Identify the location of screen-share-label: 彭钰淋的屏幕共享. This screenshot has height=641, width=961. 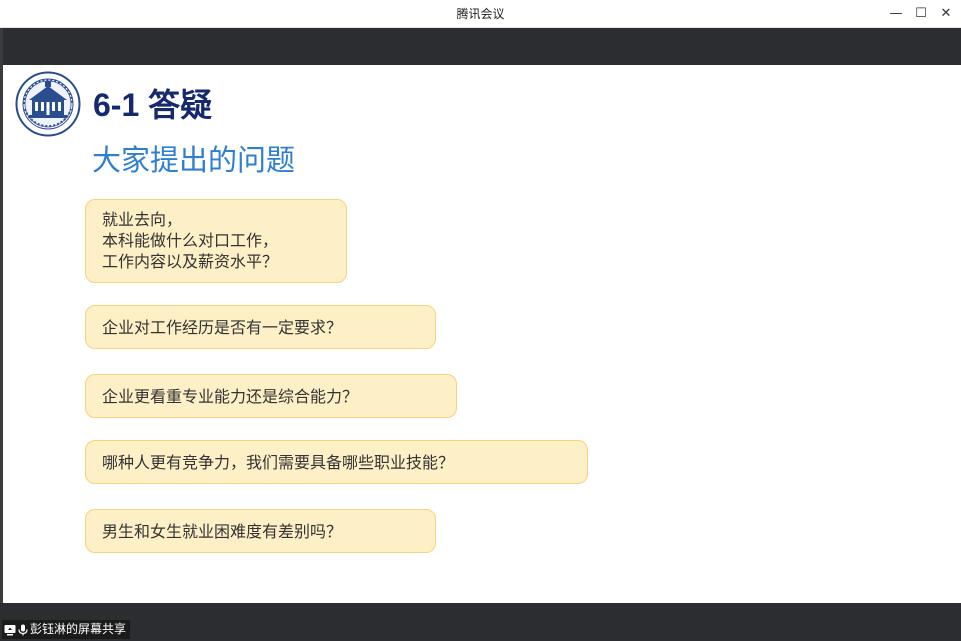
(78, 629).